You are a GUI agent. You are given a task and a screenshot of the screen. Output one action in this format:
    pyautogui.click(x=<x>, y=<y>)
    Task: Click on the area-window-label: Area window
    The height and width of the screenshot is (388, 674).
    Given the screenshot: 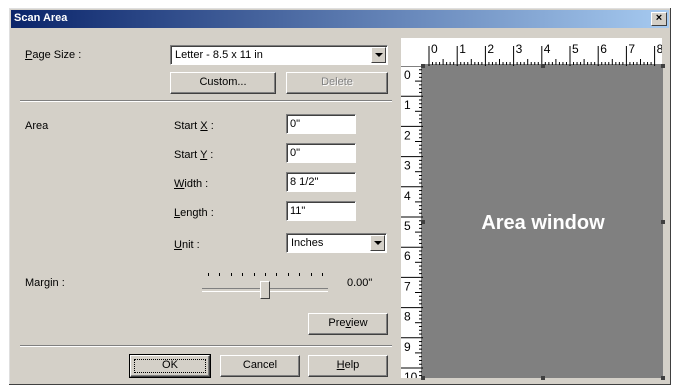 What is the action you would take?
    pyautogui.click(x=543, y=223)
    